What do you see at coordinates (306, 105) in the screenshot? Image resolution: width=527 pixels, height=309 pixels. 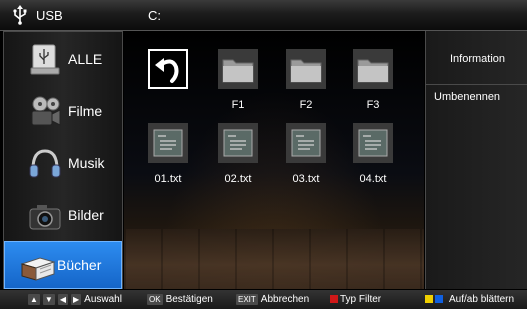 I see `folder-name: F2` at bounding box center [306, 105].